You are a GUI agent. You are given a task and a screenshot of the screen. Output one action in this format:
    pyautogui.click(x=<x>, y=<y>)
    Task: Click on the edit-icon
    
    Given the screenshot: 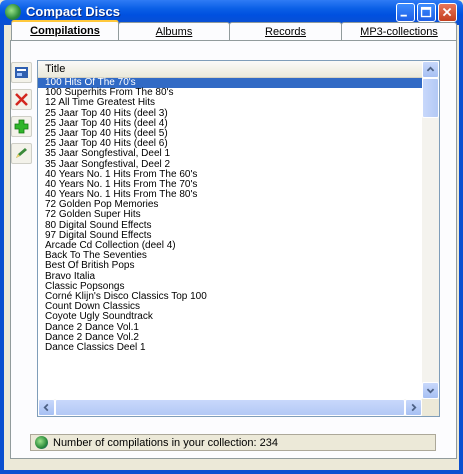 What is the action you would take?
    pyautogui.click(x=21, y=153)
    